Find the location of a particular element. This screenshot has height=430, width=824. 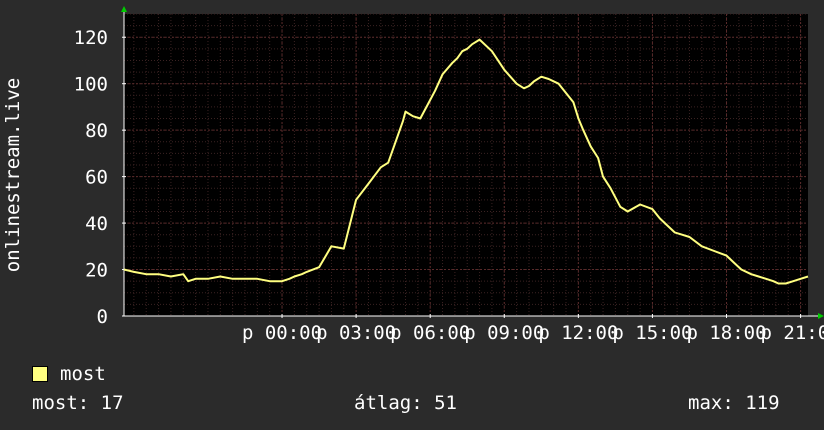

y-tick-label: 20 is located at coordinates (96, 271).